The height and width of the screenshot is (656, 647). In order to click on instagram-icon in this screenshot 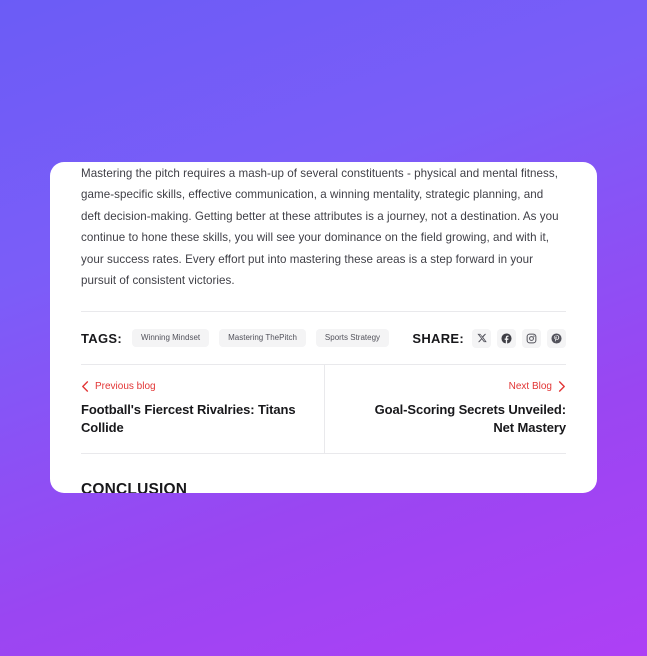, I will do `click(531, 338)`.